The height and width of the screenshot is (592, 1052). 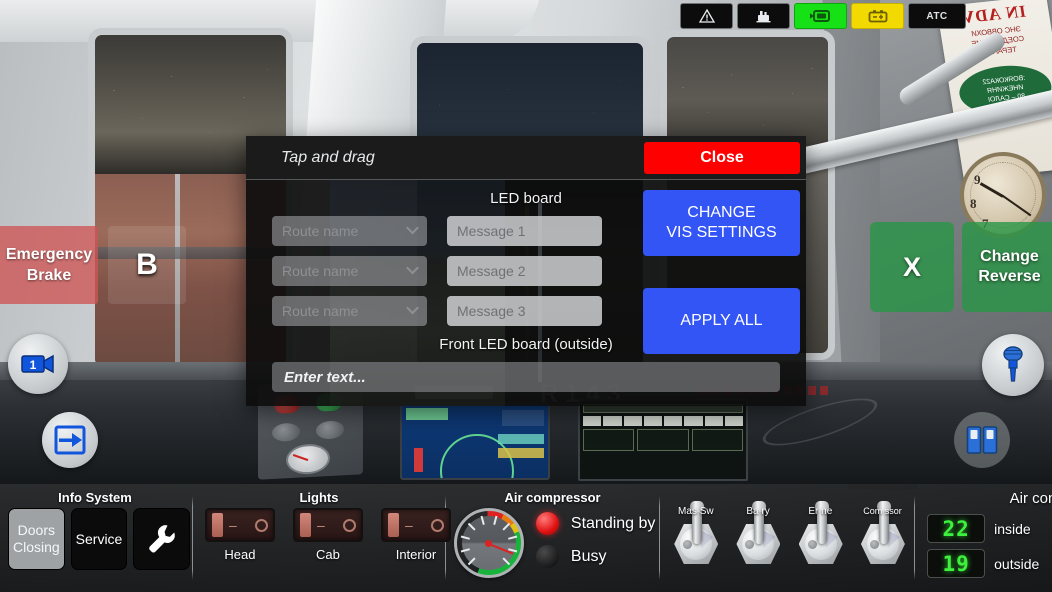 I want to click on dashboard-data-panel, so click(x=663, y=440).